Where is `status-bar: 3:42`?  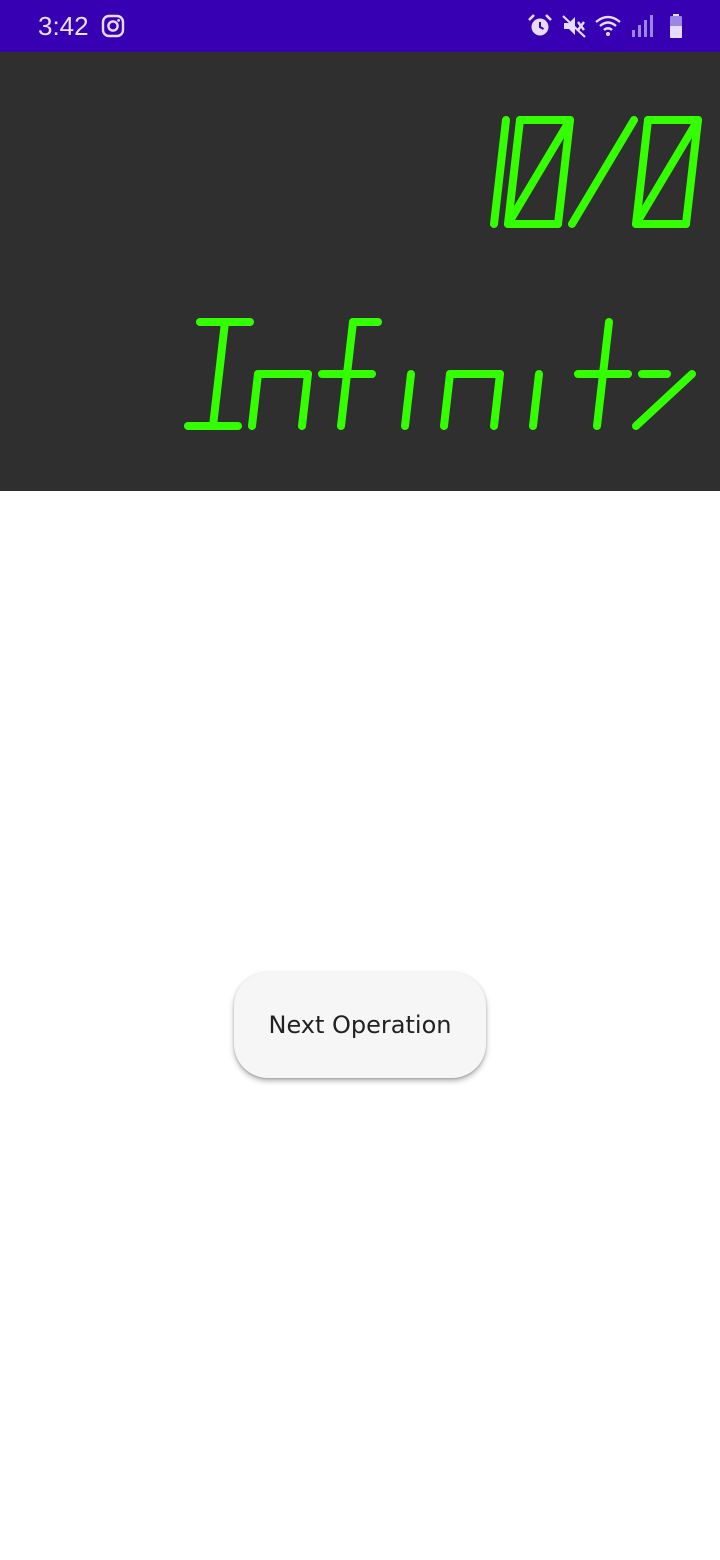 status-bar: 3:42 is located at coordinates (360, 26).